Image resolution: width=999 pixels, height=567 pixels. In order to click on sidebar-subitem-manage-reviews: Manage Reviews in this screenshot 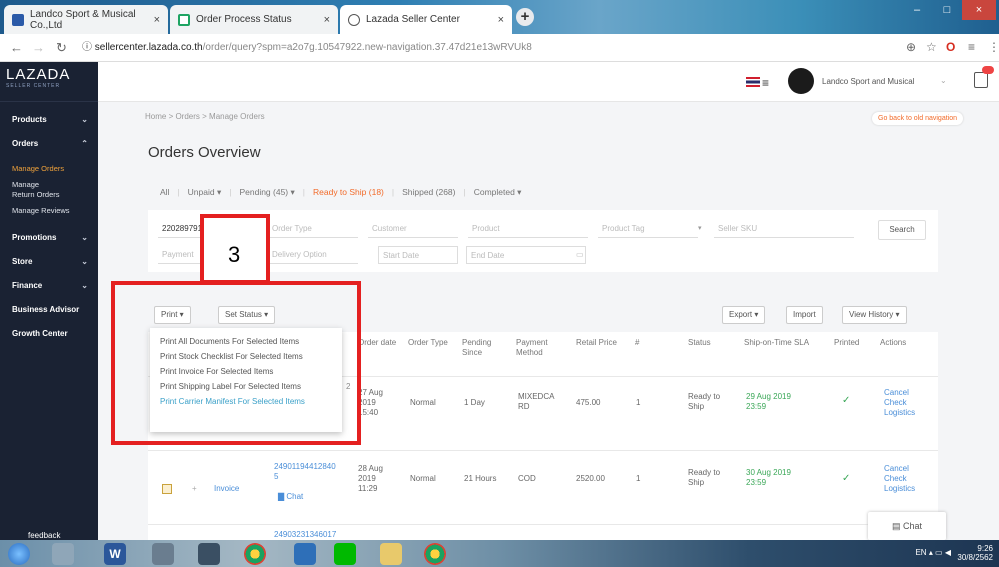, I will do `click(49, 211)`.